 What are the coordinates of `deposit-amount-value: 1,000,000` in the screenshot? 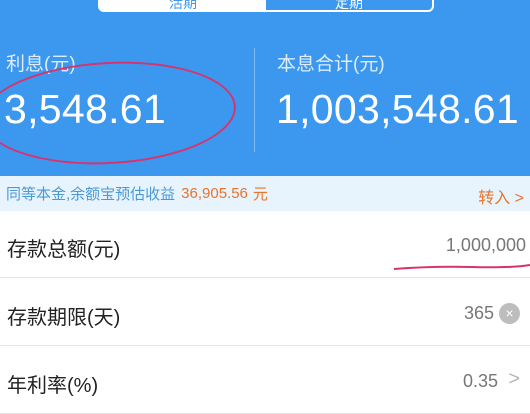 It's located at (486, 245).